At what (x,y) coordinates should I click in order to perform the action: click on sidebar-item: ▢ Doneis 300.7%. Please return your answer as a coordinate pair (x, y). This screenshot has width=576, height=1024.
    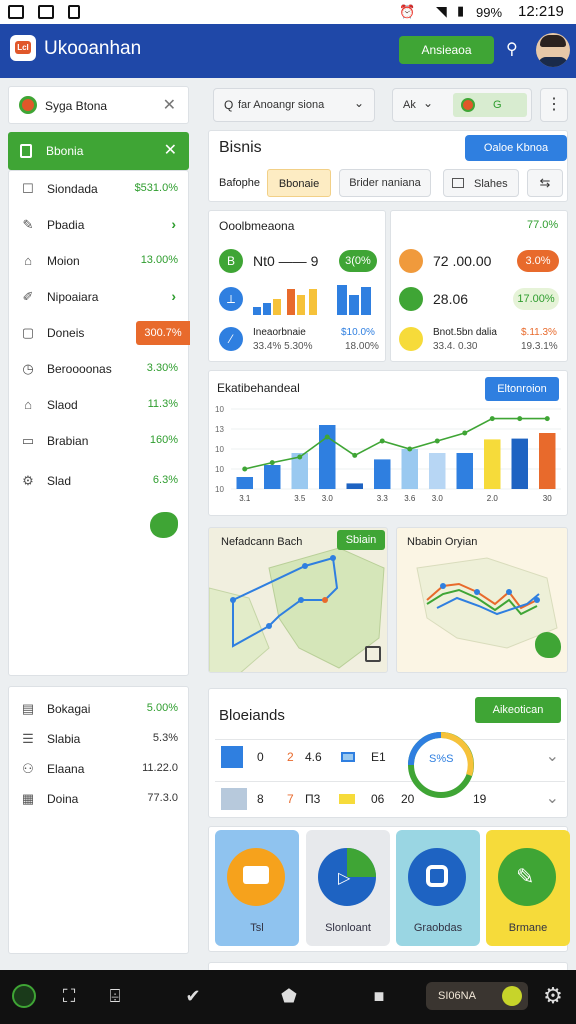
    Looking at the image, I should click on (99, 333).